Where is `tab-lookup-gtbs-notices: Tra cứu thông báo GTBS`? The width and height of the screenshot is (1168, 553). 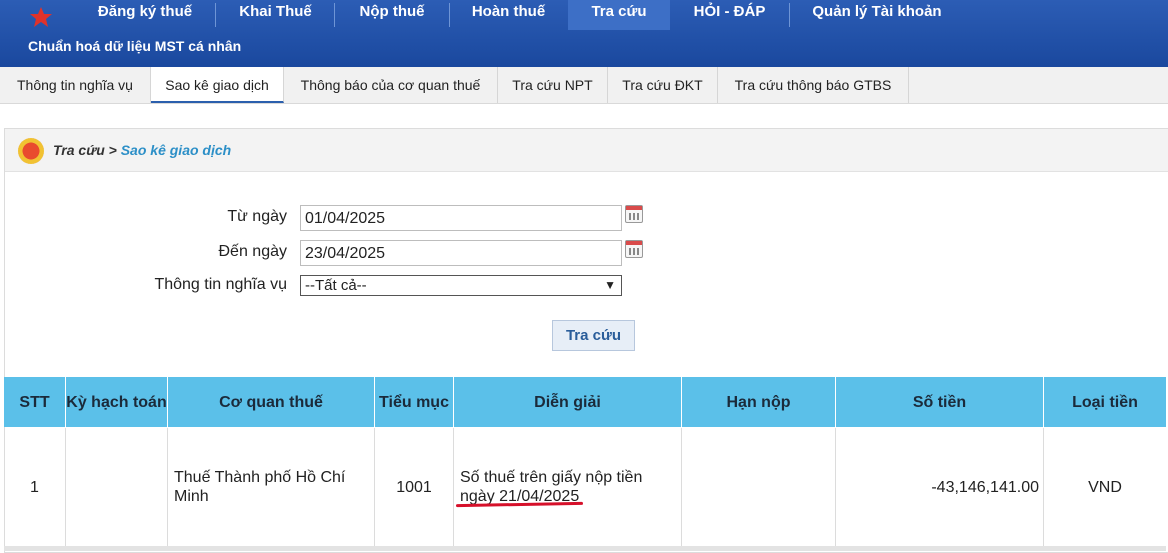
tab-lookup-gtbs-notices: Tra cứu thông báo GTBS is located at coordinates (813, 85).